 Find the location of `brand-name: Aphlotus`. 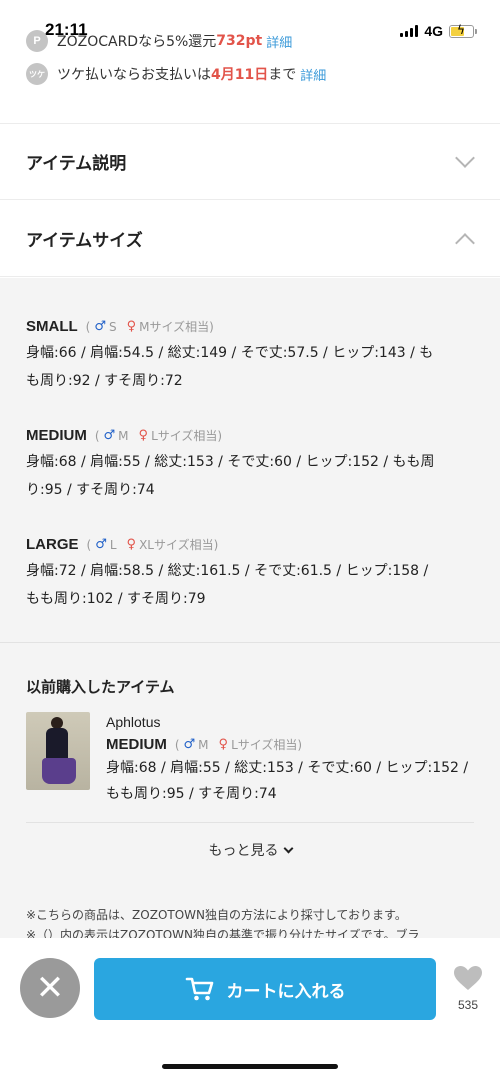

brand-name: Aphlotus is located at coordinates (133, 722).